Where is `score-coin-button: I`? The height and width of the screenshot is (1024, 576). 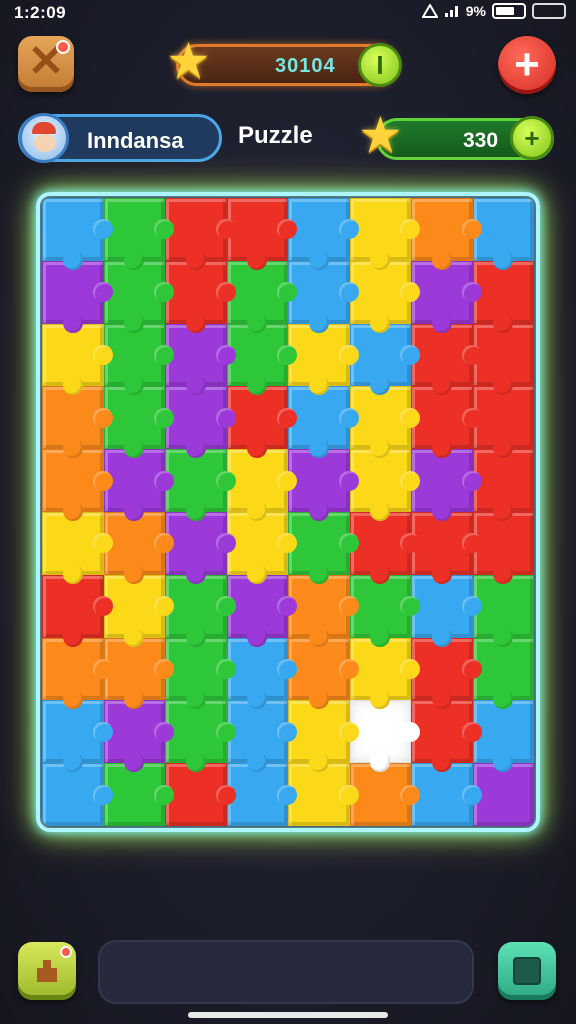 score-coin-button: I is located at coordinates (380, 65).